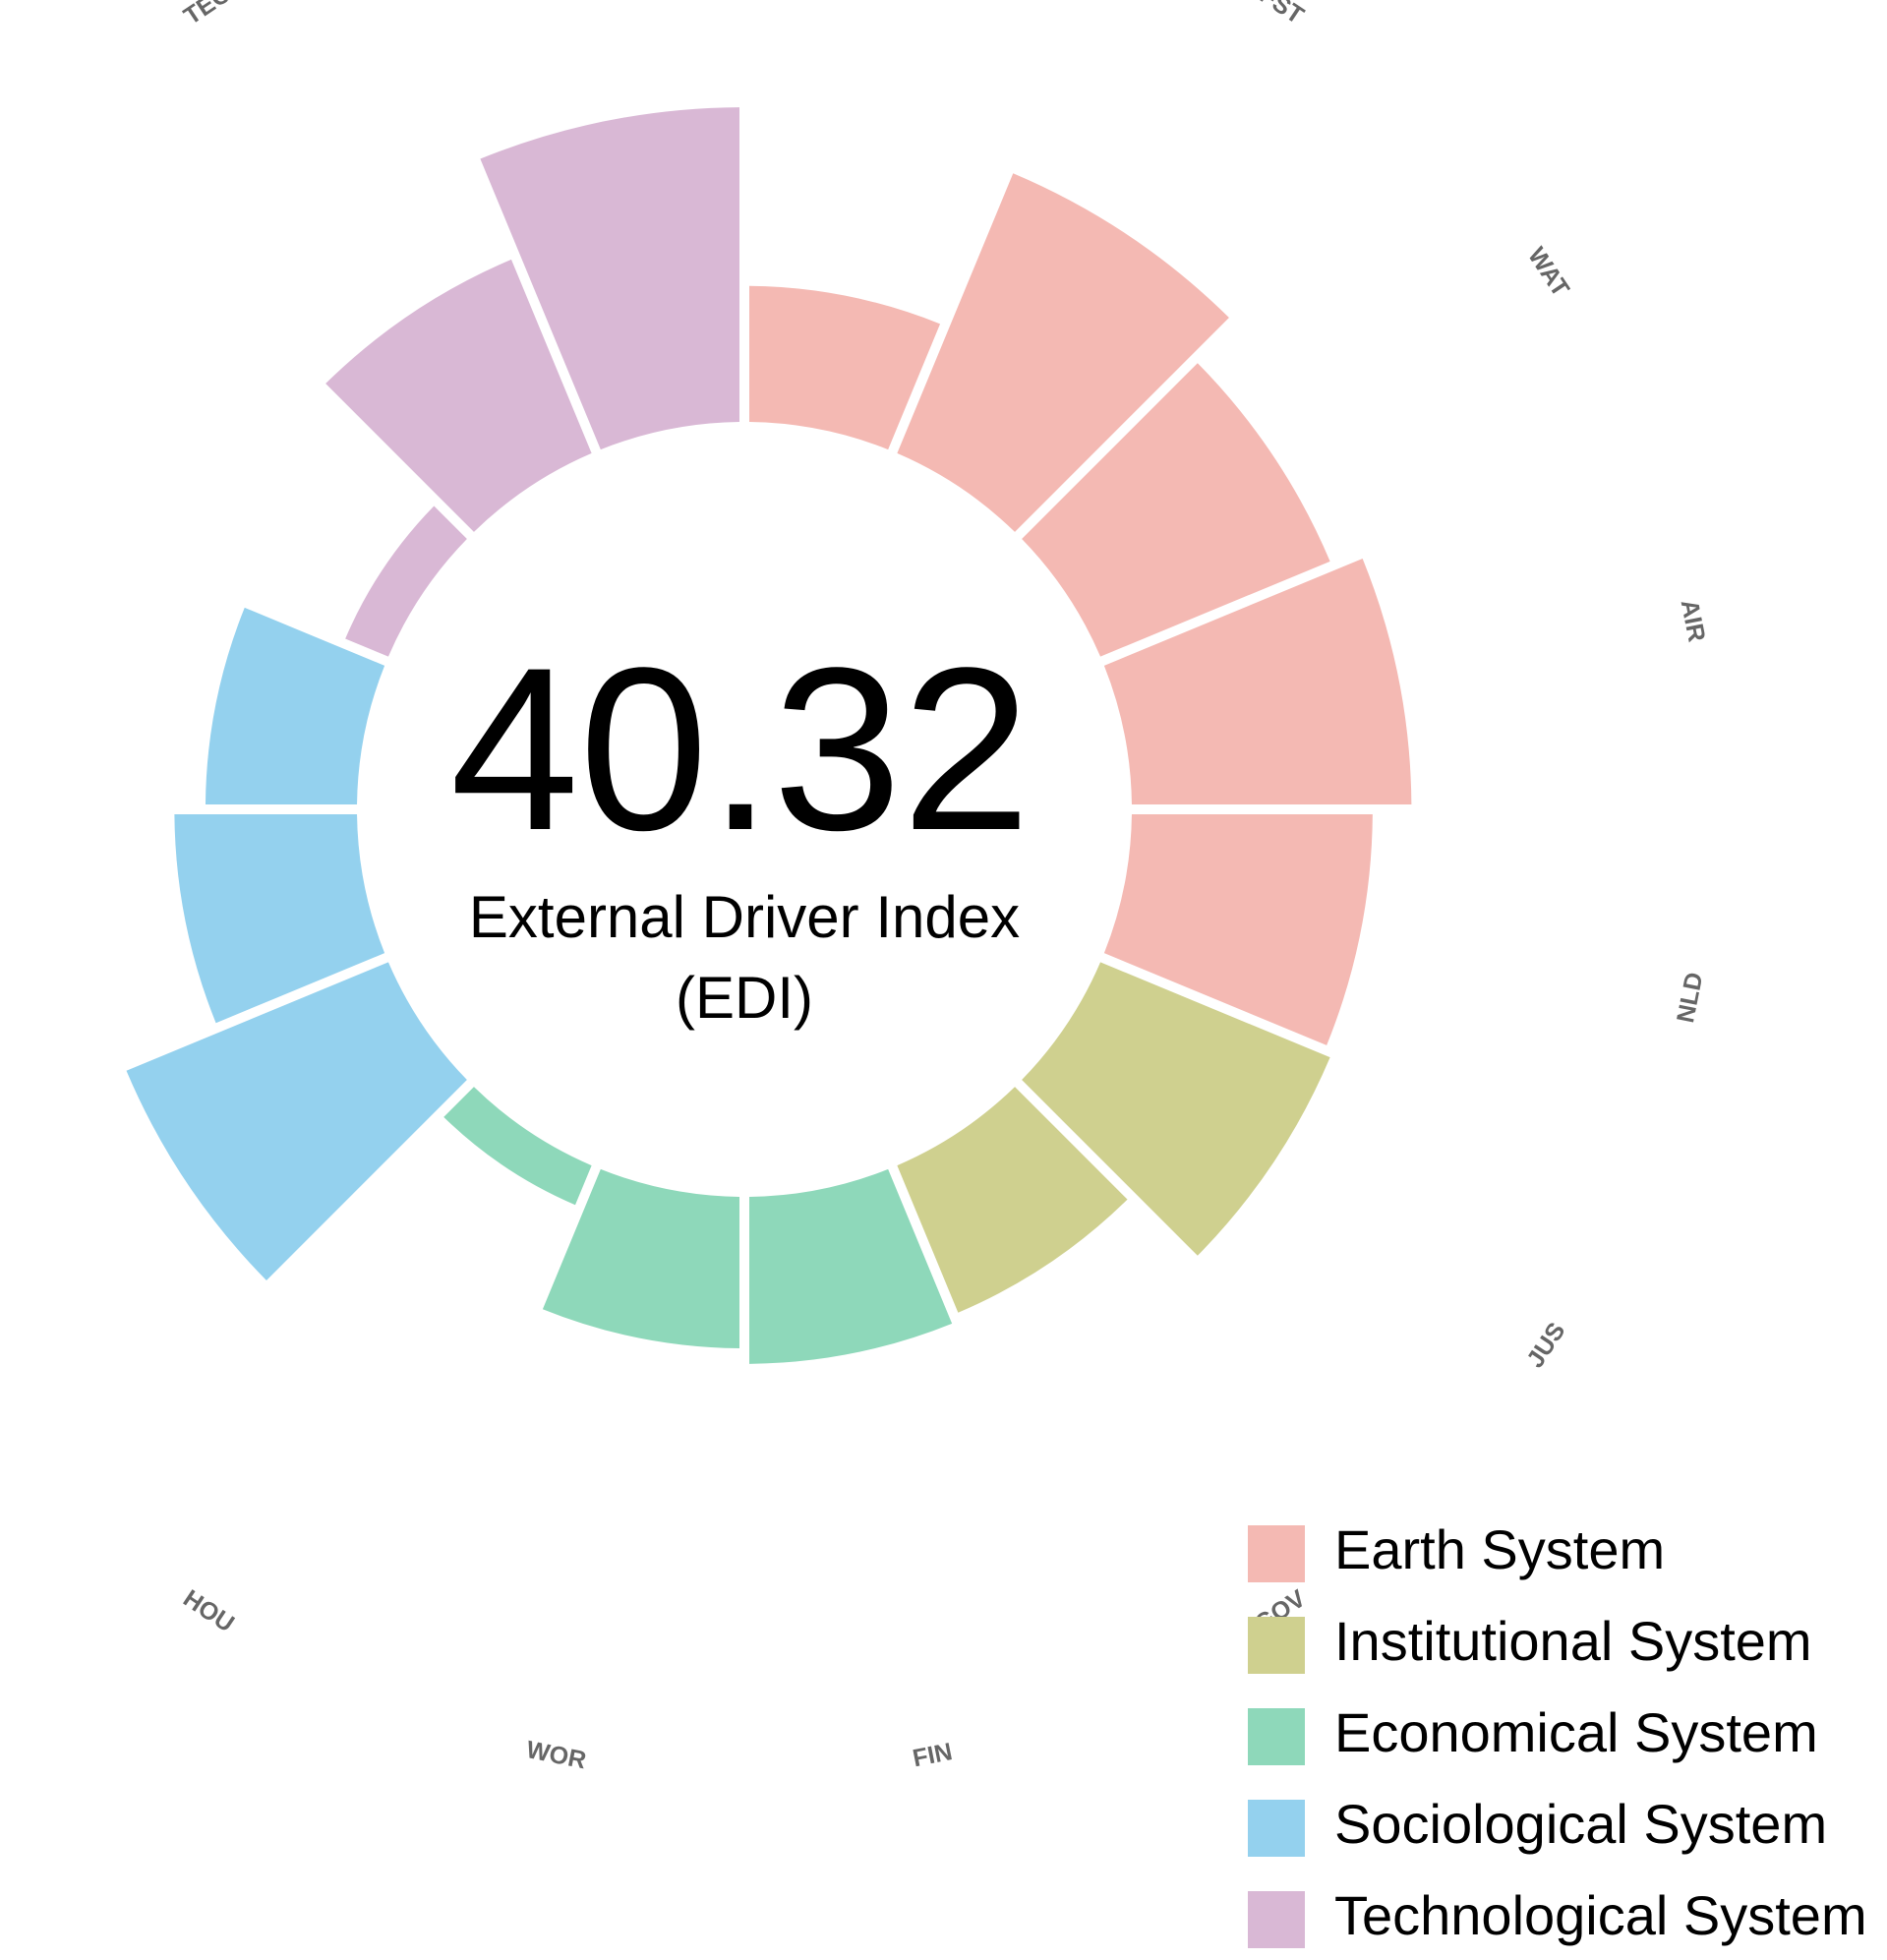 This screenshot has width=1887, height=1960. Describe the element at coordinates (1573, 1641) in the screenshot. I see `legend-label-institutional: Institutional System` at that location.